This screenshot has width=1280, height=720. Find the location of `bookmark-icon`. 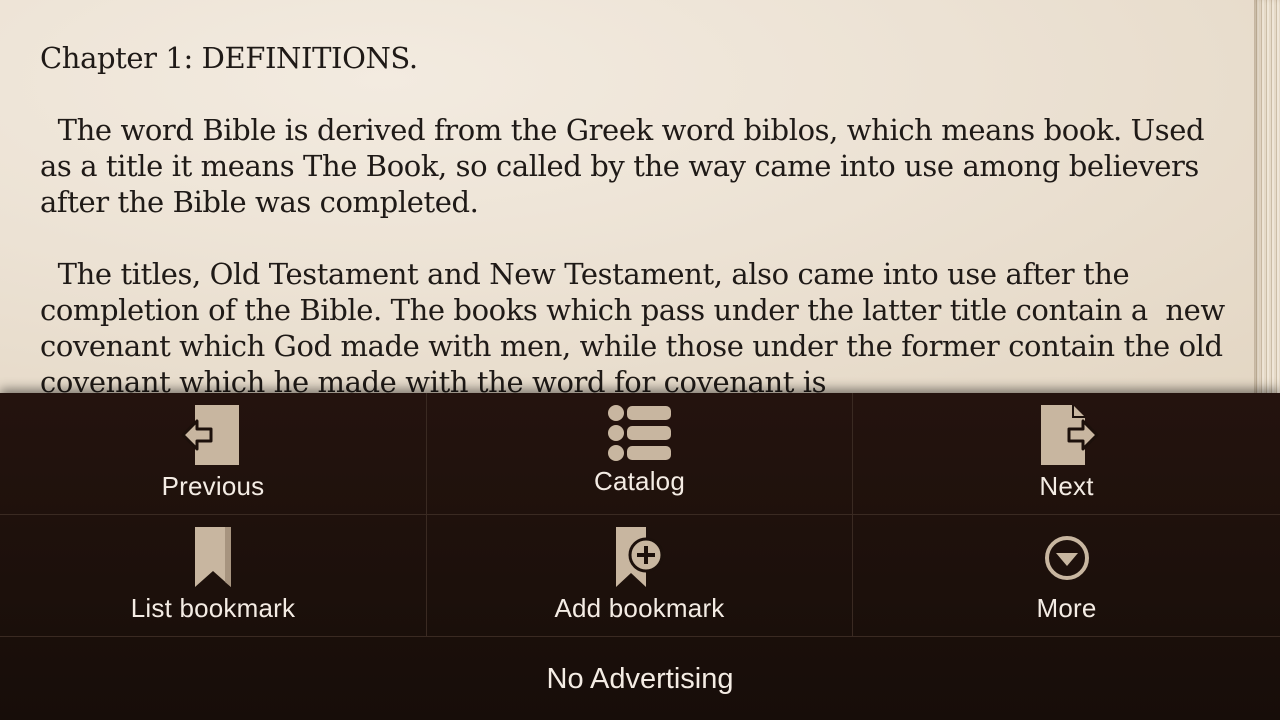

bookmark-icon is located at coordinates (213, 559).